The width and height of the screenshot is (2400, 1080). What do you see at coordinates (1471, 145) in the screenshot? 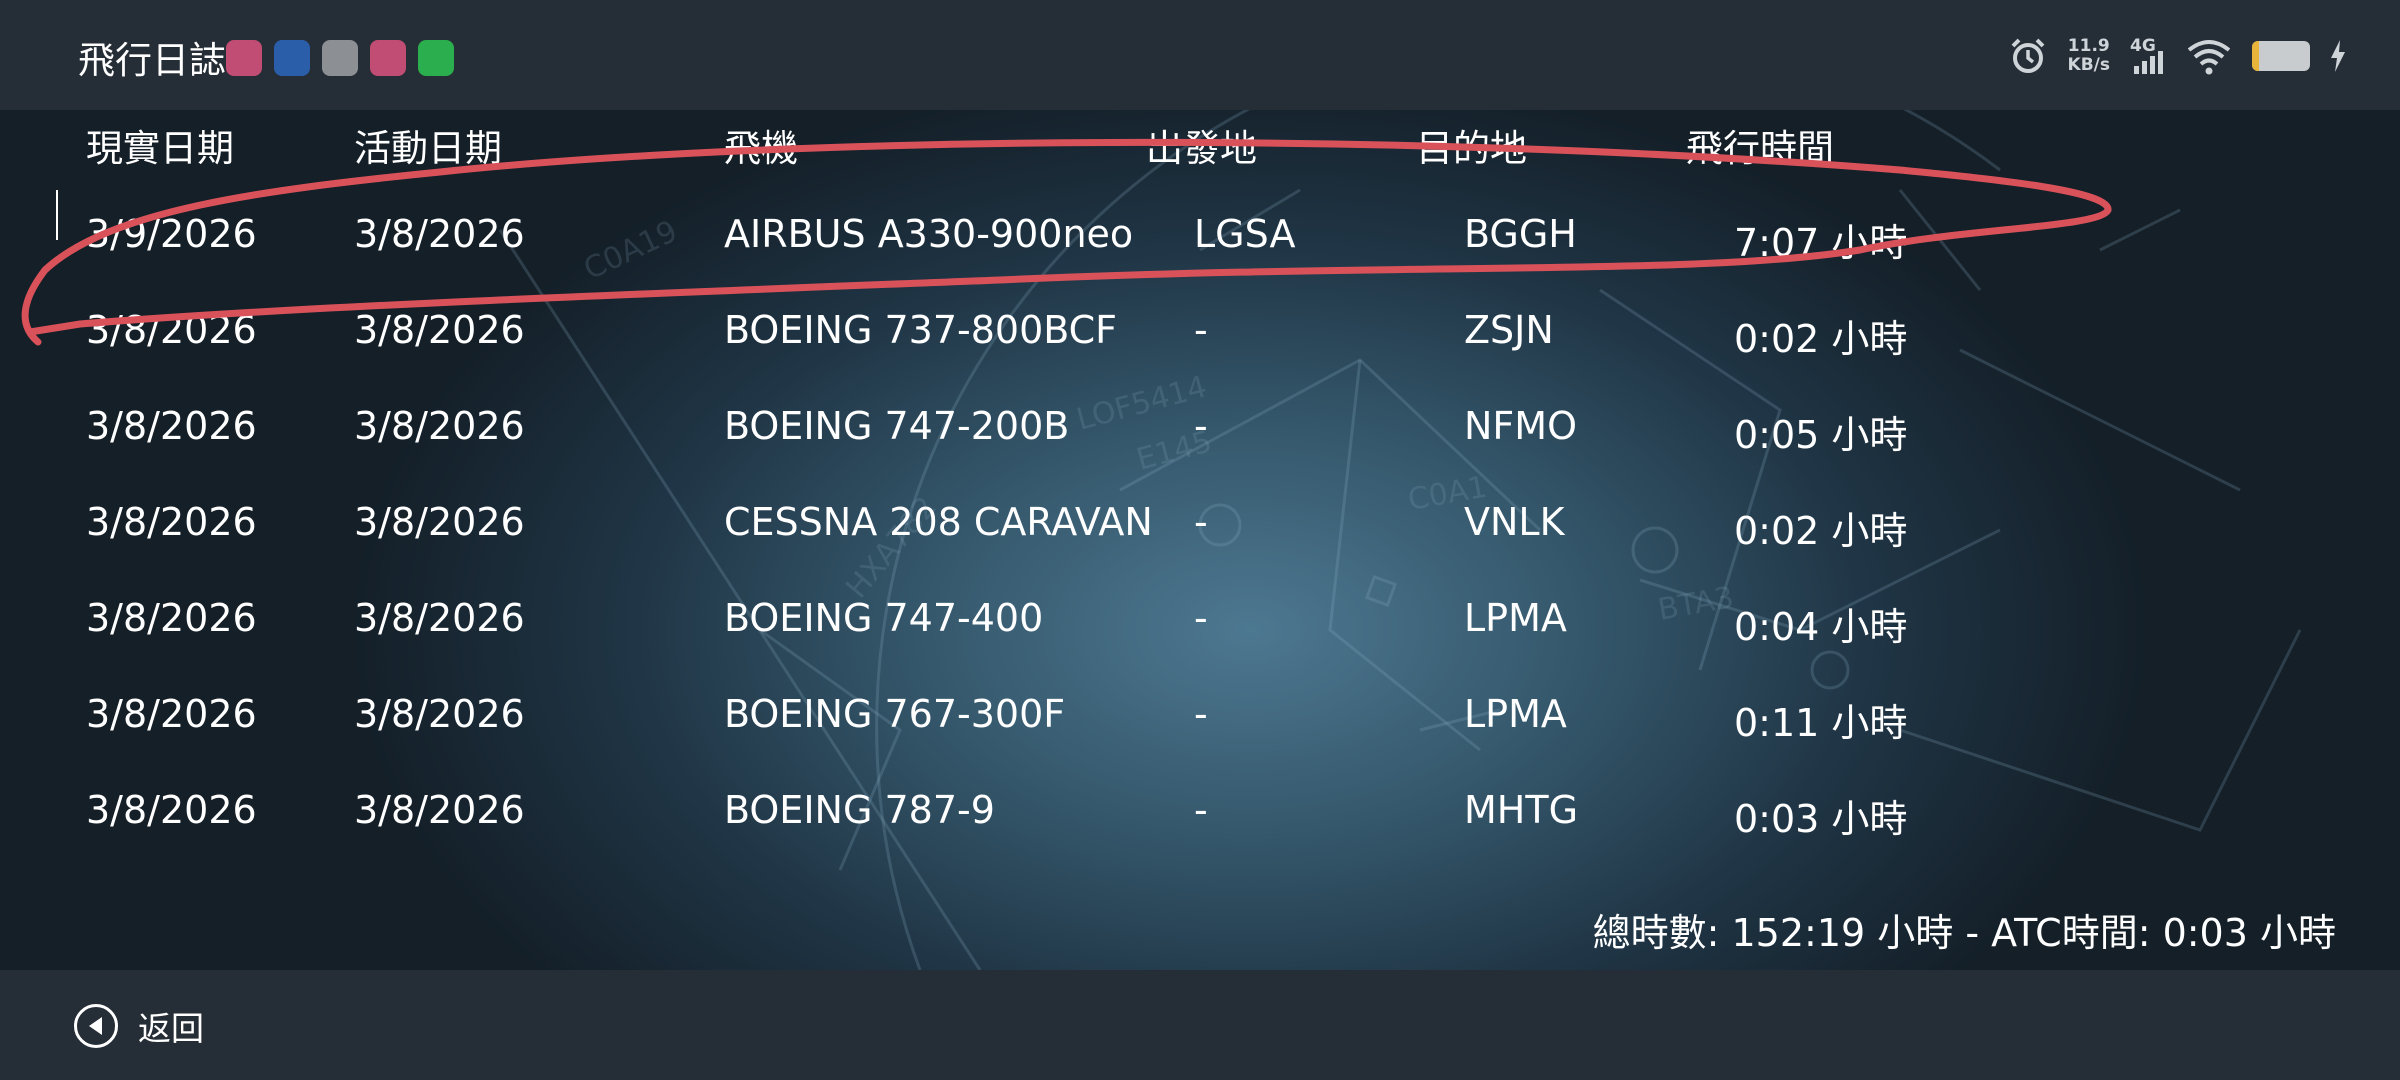
I see `col-header-destination: 目的地` at bounding box center [1471, 145].